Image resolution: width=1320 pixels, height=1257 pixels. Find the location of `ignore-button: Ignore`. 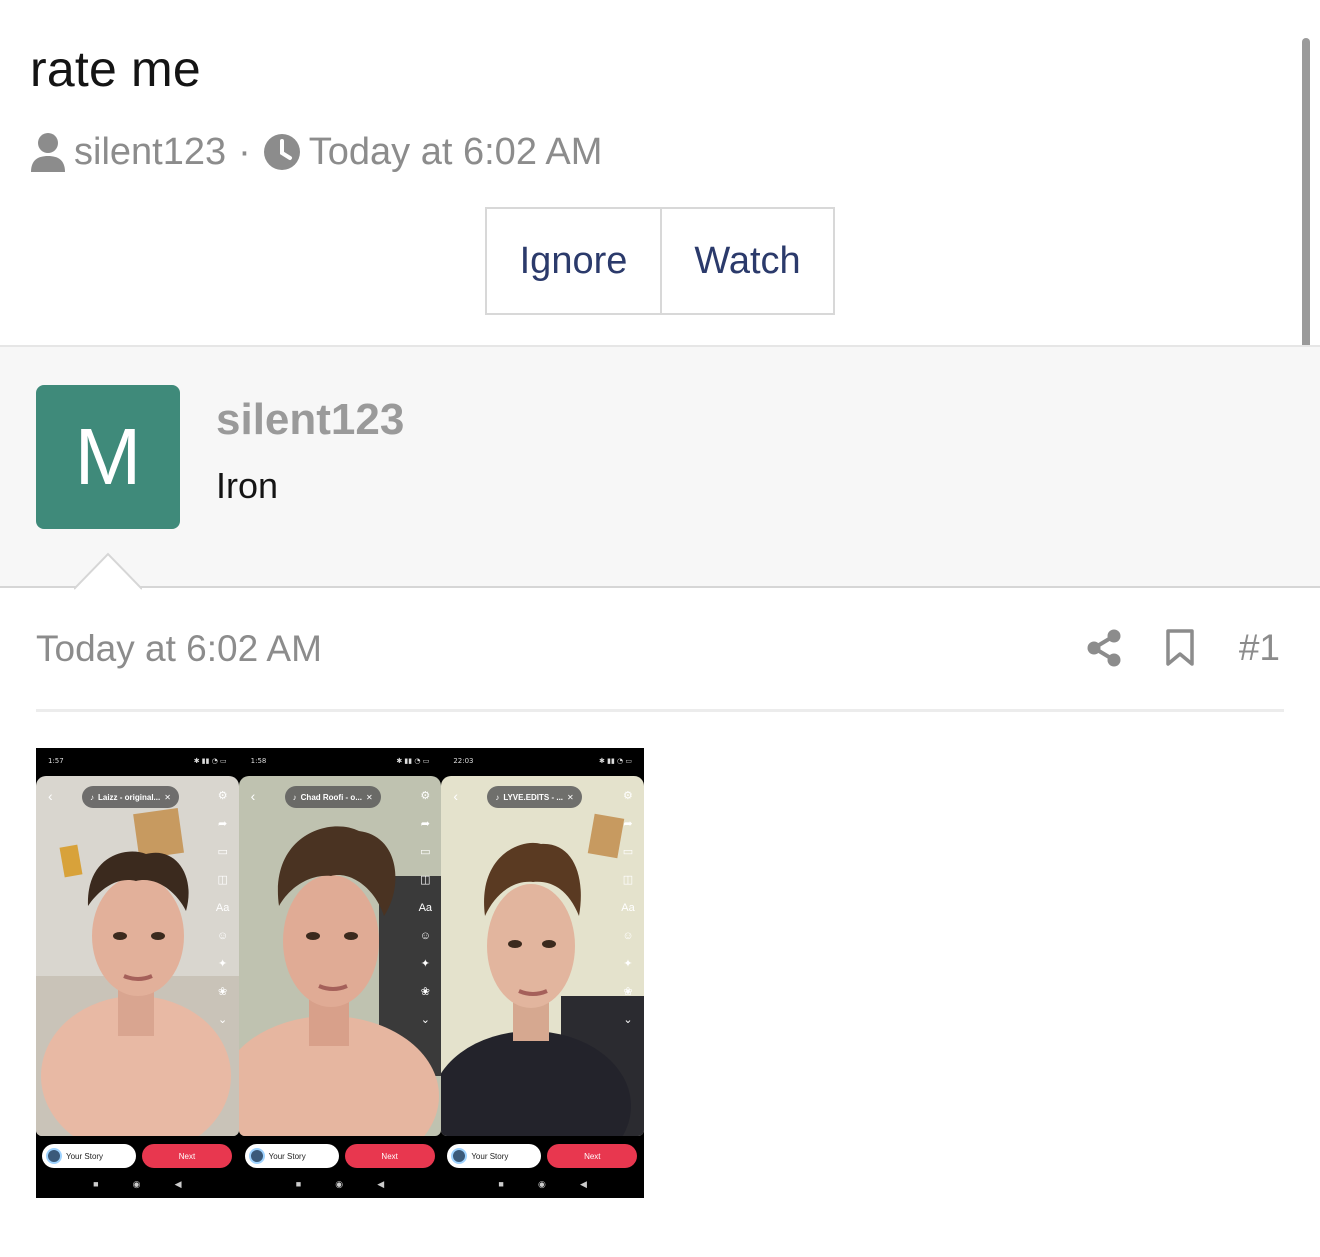

ignore-button: Ignore is located at coordinates (573, 261).